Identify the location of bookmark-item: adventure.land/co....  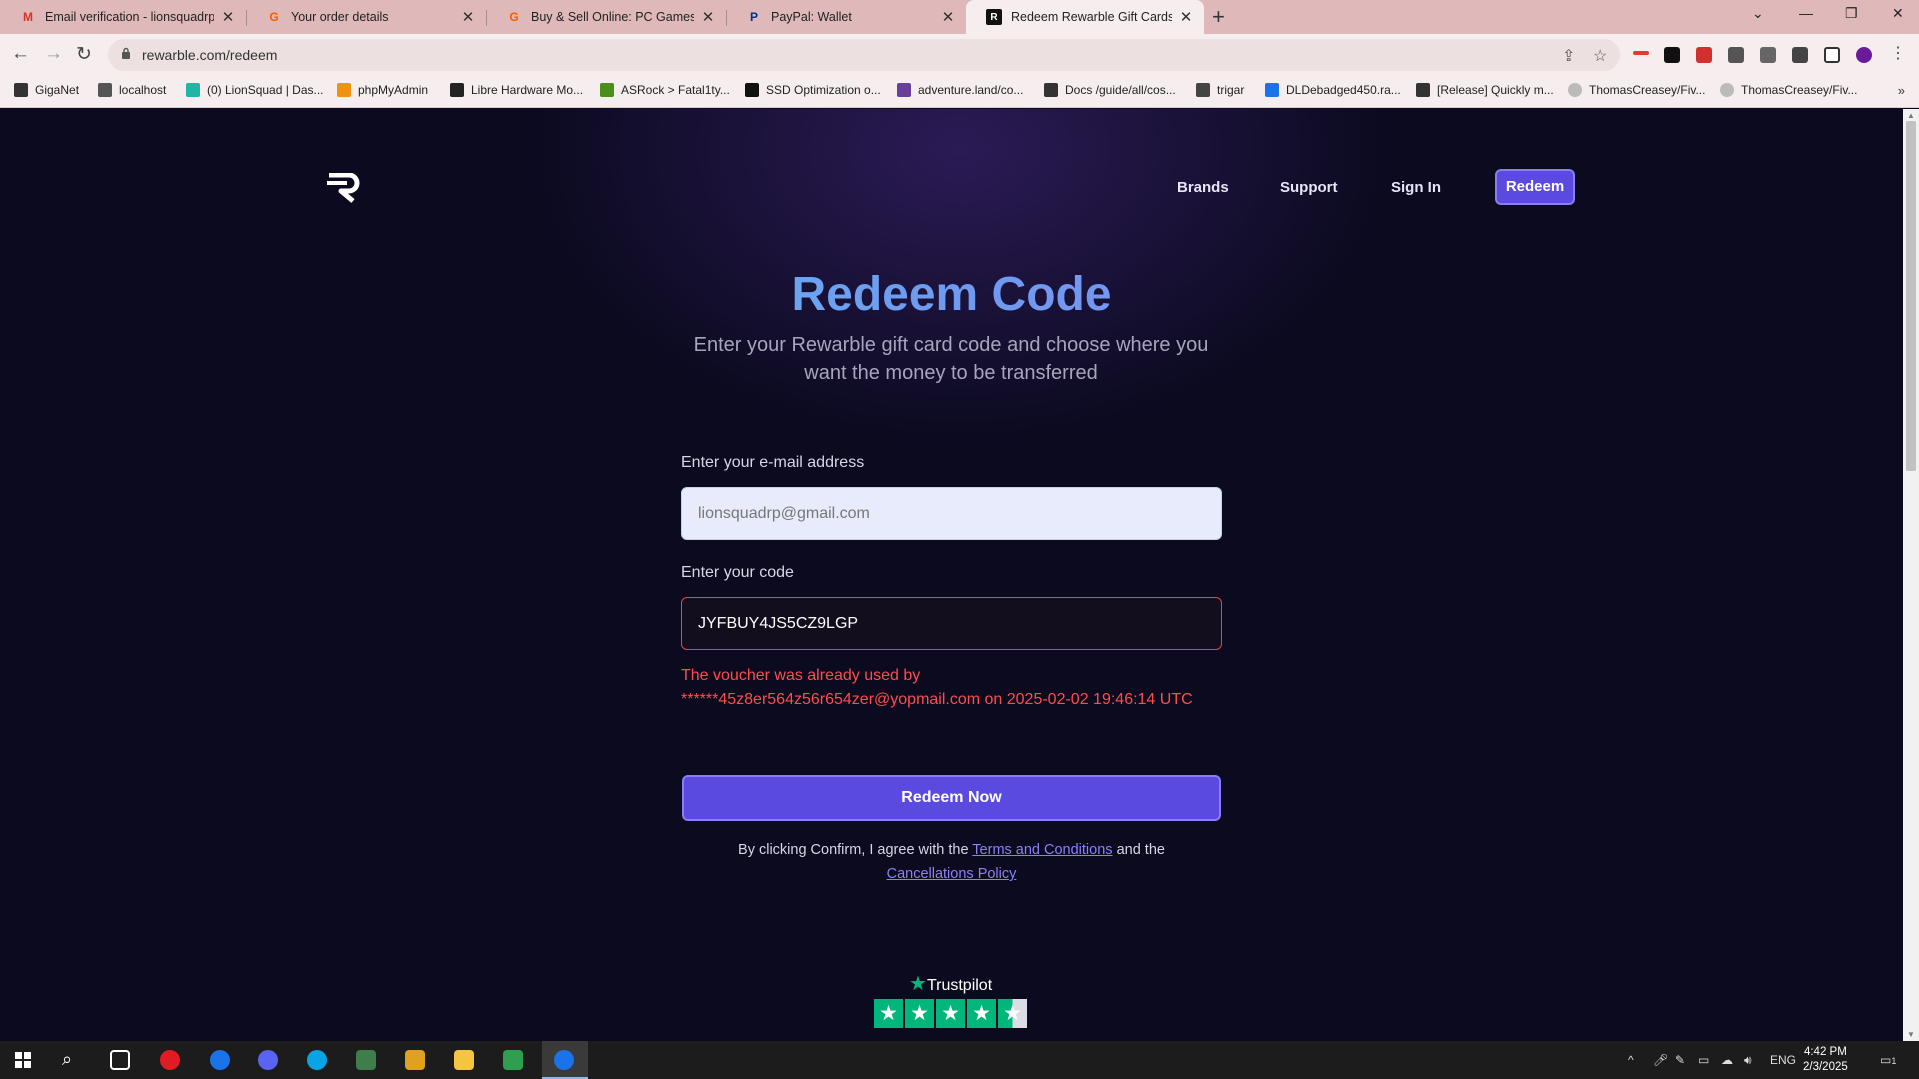
(960, 90).